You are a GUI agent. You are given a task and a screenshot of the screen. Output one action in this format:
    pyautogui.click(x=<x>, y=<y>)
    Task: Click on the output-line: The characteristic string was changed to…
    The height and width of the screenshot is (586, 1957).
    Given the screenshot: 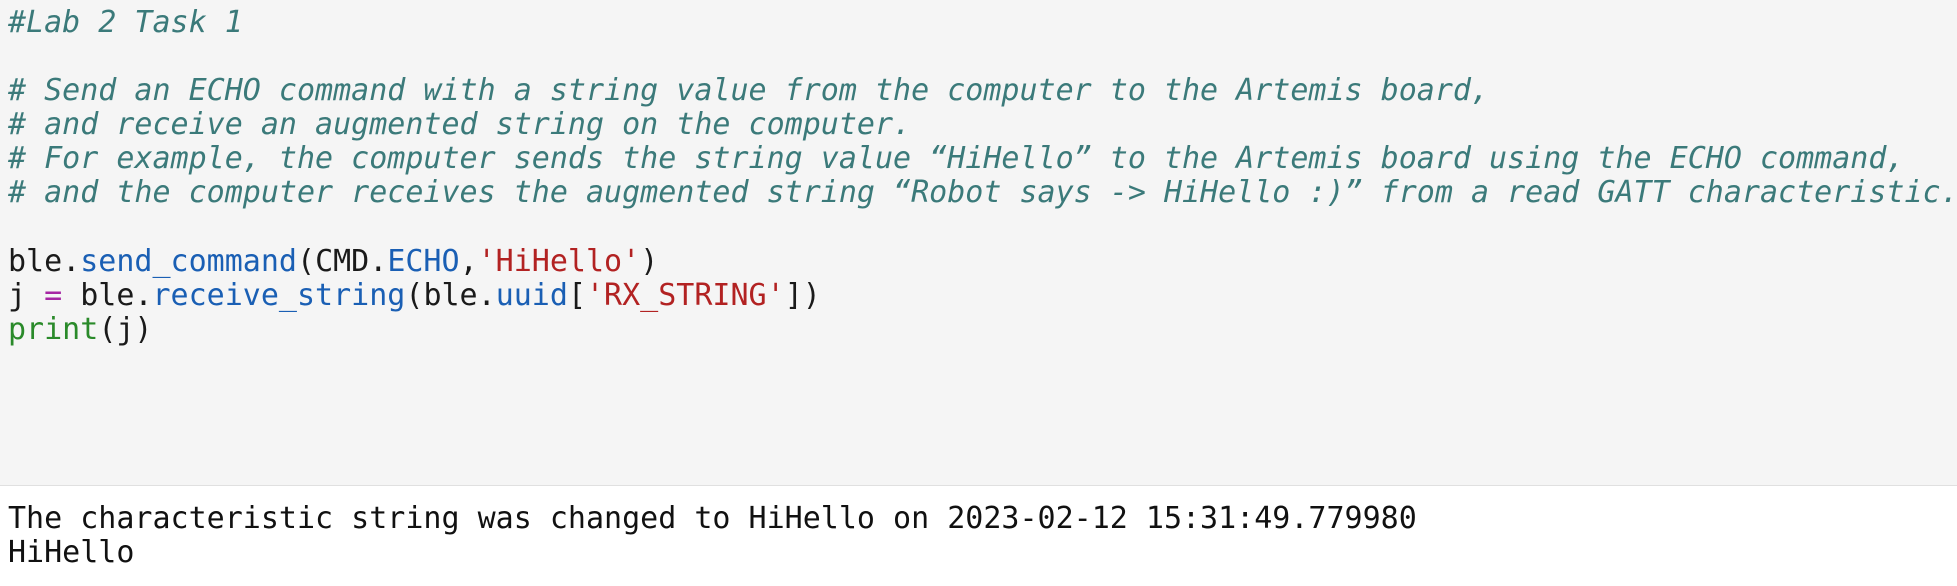 What is the action you would take?
    pyautogui.click(x=712, y=518)
    